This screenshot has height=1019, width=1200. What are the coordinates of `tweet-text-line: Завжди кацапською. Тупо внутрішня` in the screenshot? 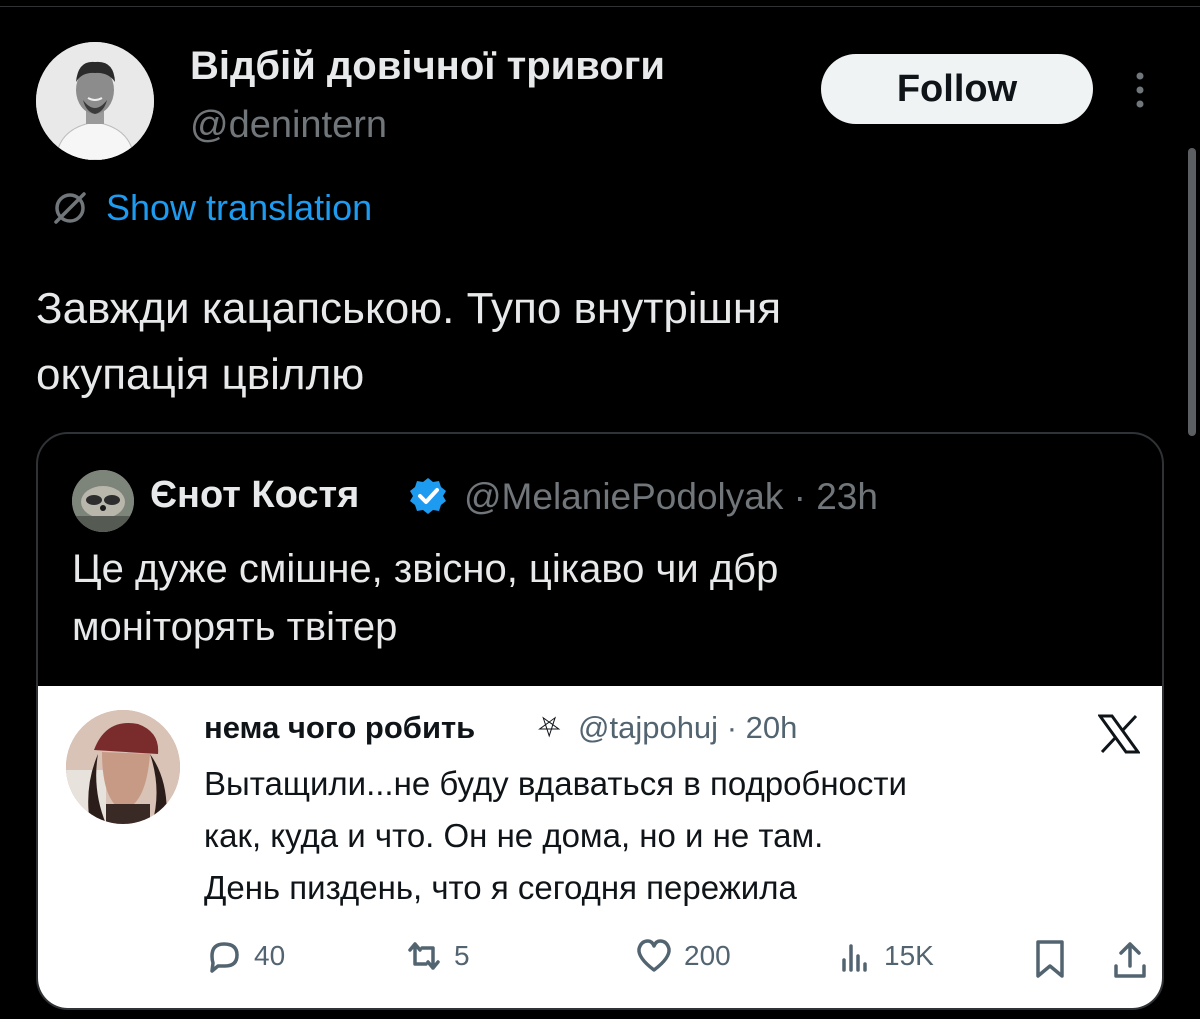 It's located at (409, 308).